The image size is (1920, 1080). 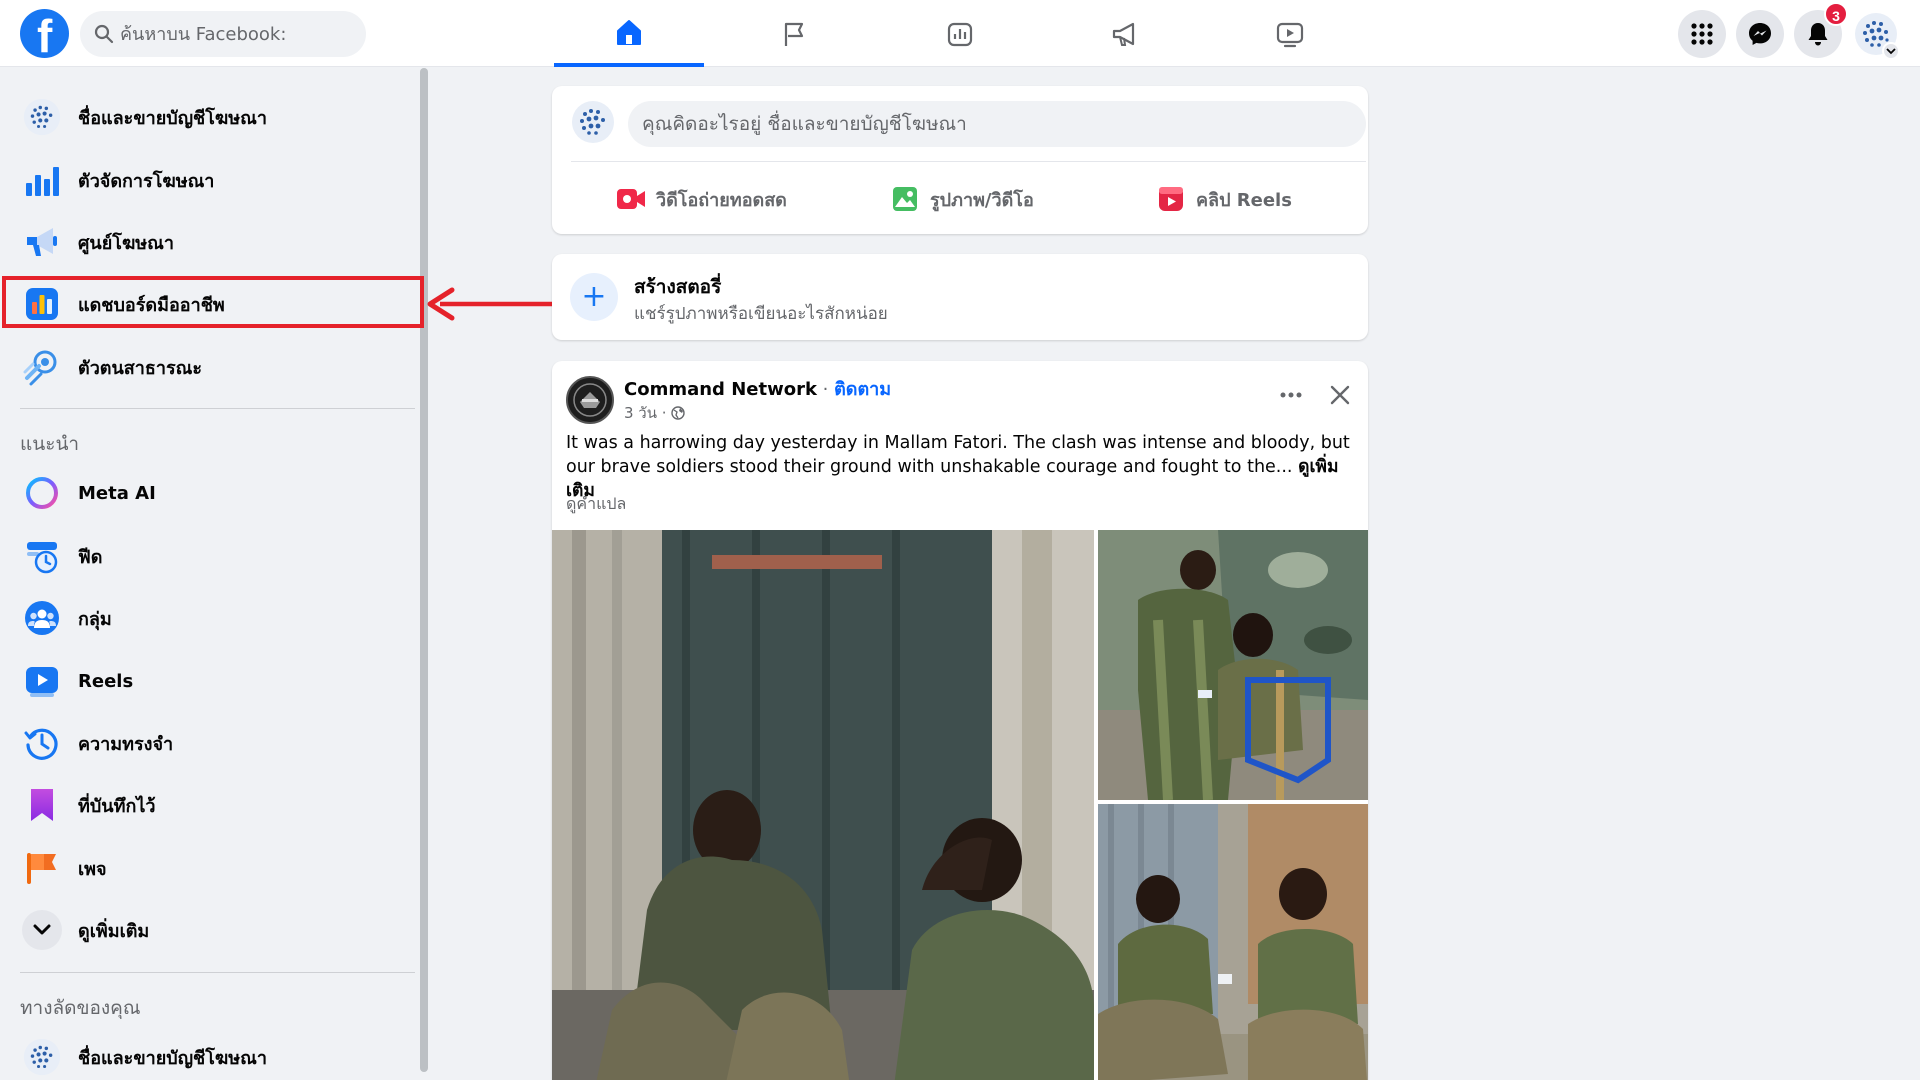 What do you see at coordinates (238, 34) in the screenshot?
I see `search-input` at bounding box center [238, 34].